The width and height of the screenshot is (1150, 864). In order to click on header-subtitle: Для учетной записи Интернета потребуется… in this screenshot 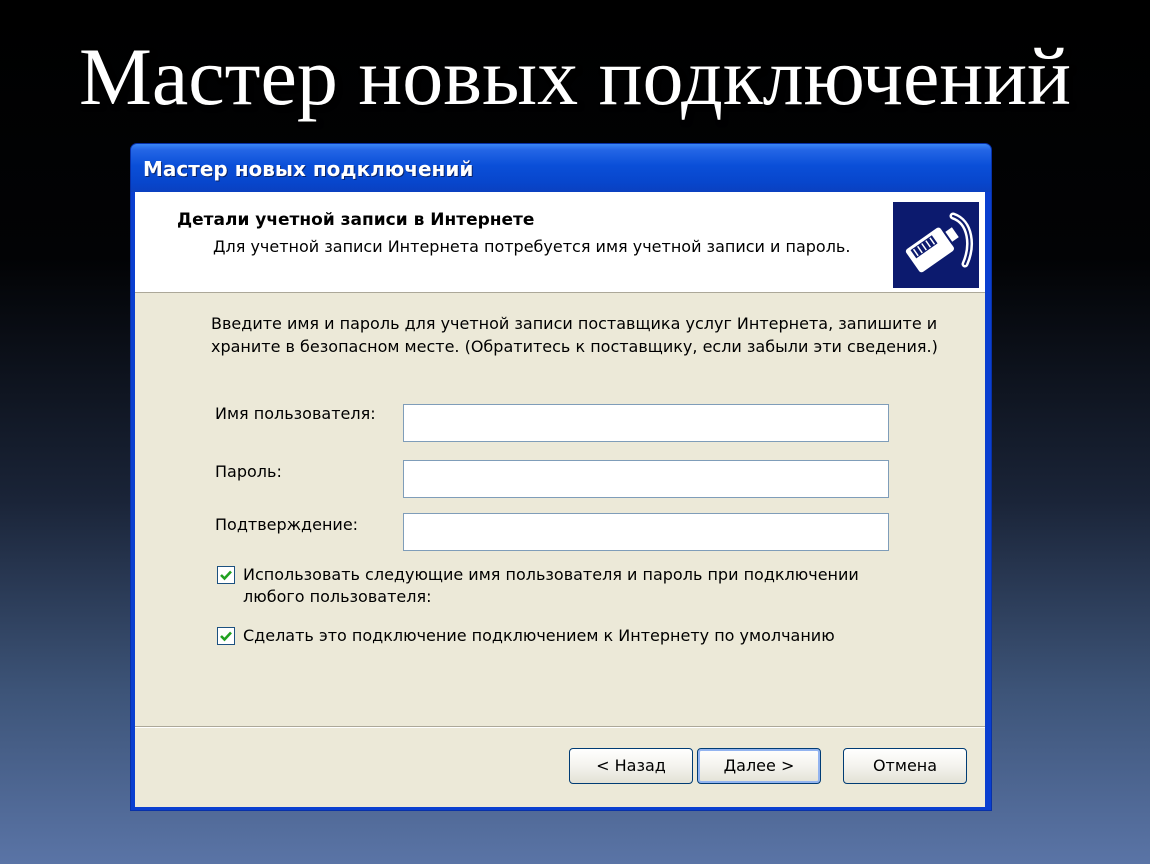, I will do `click(532, 246)`.